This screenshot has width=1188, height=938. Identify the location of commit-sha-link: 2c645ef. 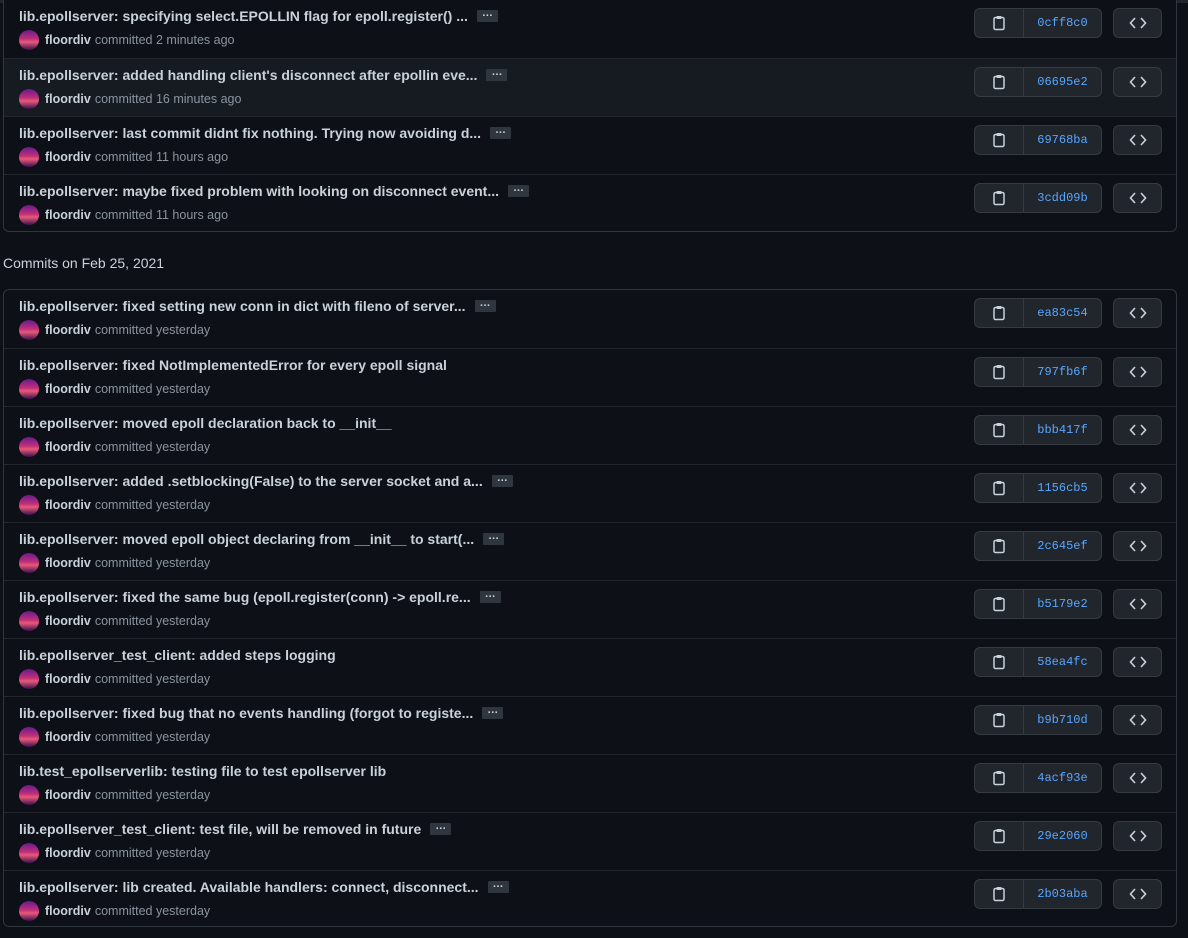
(1062, 546).